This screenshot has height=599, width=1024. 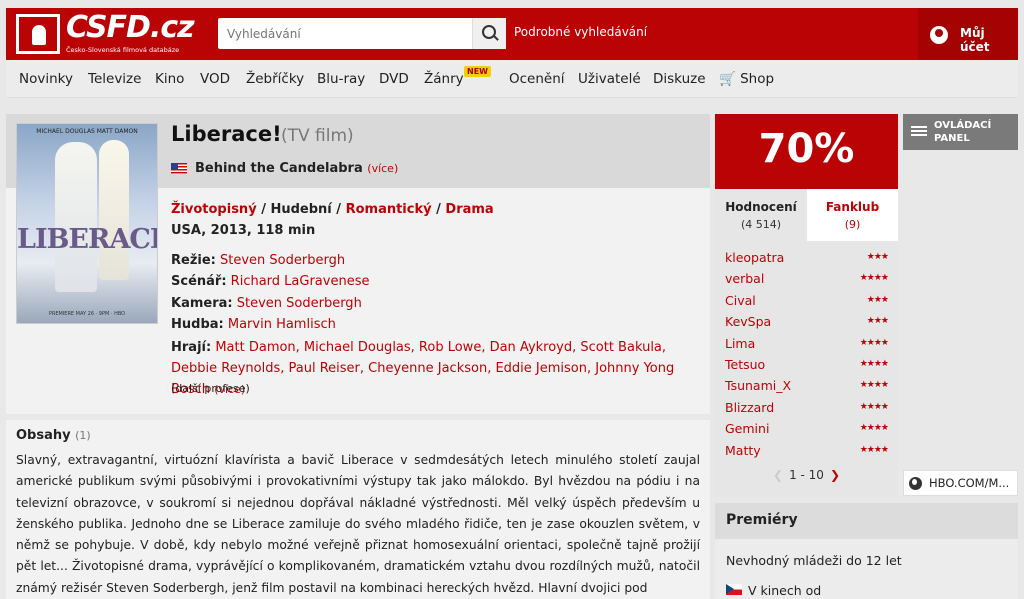 I want to click on tab-ratings-label: Hodnocení, so click(x=761, y=207).